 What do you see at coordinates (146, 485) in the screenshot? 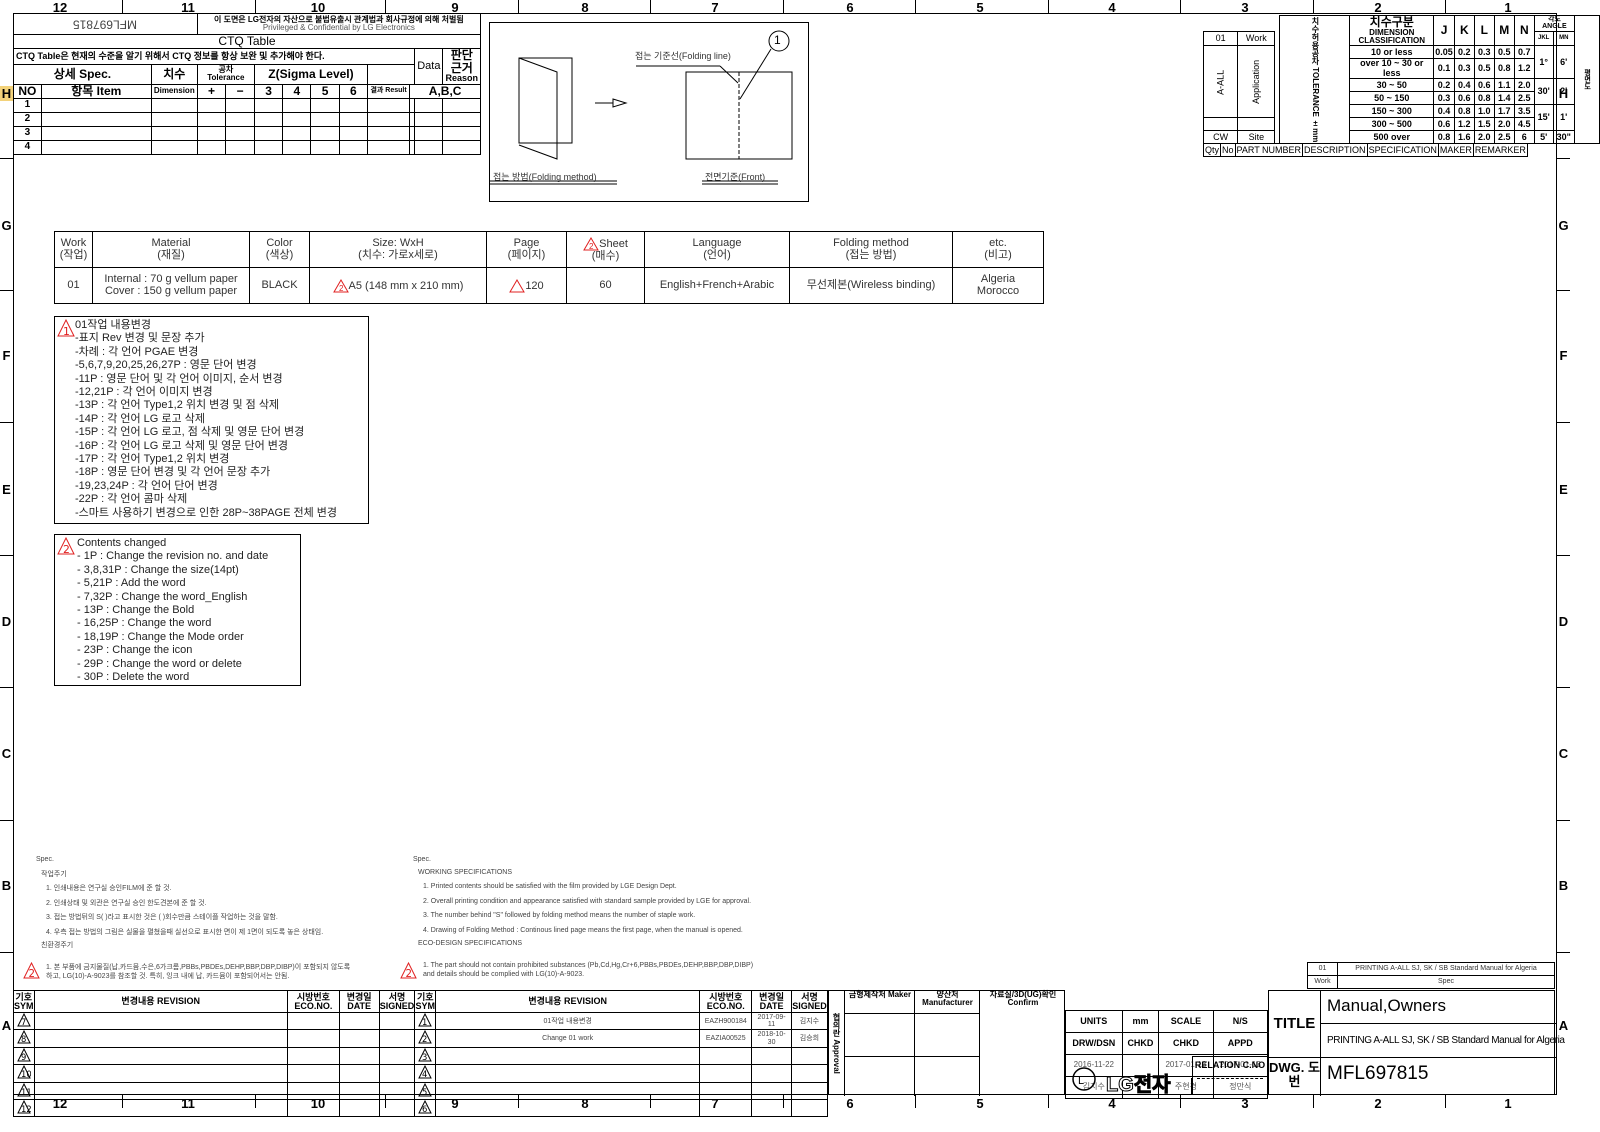
I see `change-list-item: -19,23,24P : 각 언어 단어 변경` at bounding box center [146, 485].